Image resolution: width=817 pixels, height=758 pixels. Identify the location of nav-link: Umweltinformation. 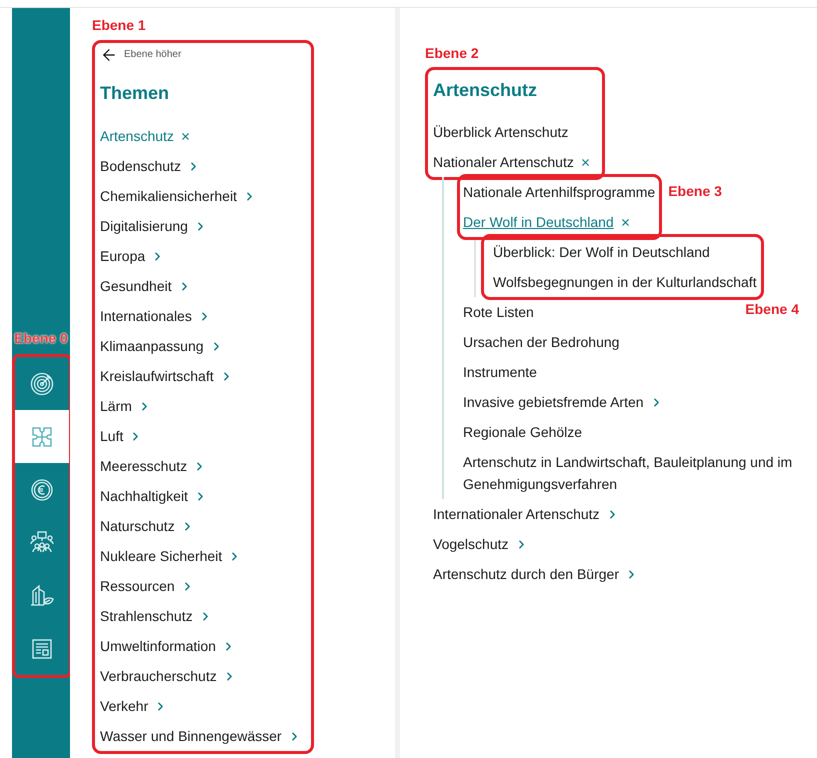
(167, 646).